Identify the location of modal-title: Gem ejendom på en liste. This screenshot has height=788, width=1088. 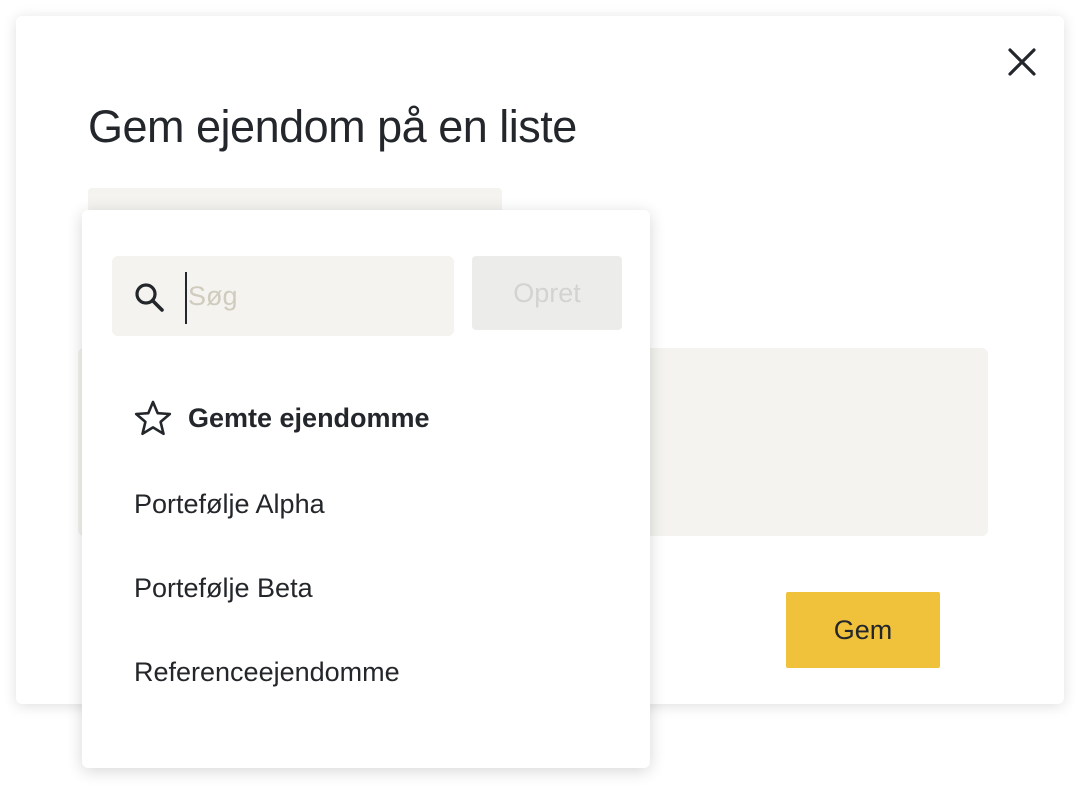
(332, 126).